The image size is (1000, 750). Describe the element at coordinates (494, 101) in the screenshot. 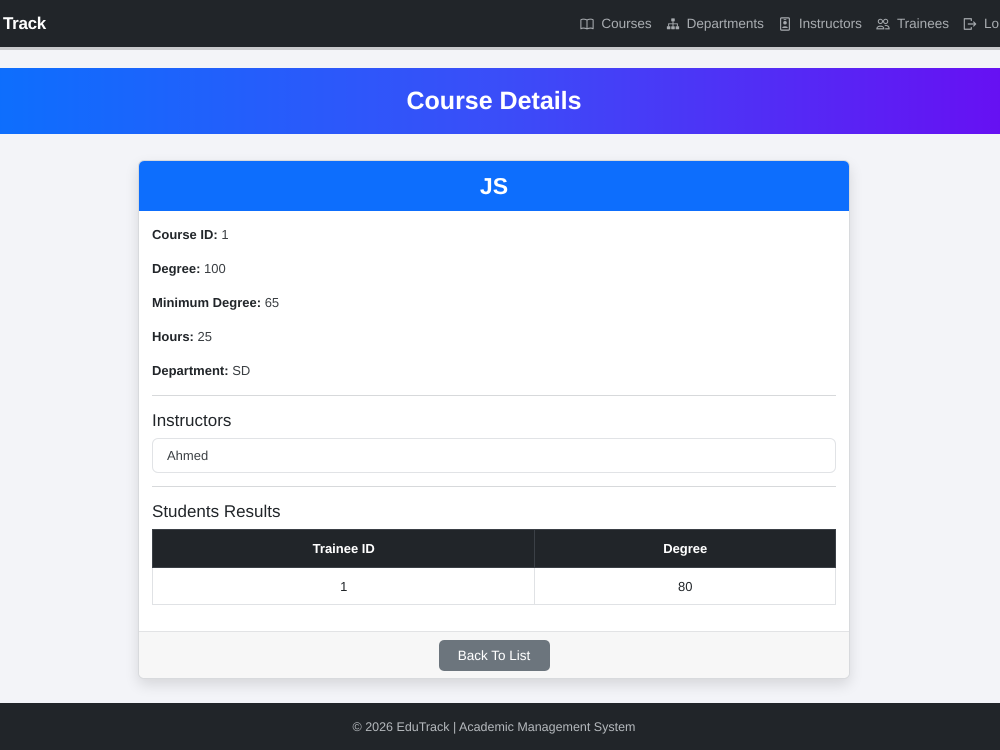

I see `page-title: Course Details` at that location.